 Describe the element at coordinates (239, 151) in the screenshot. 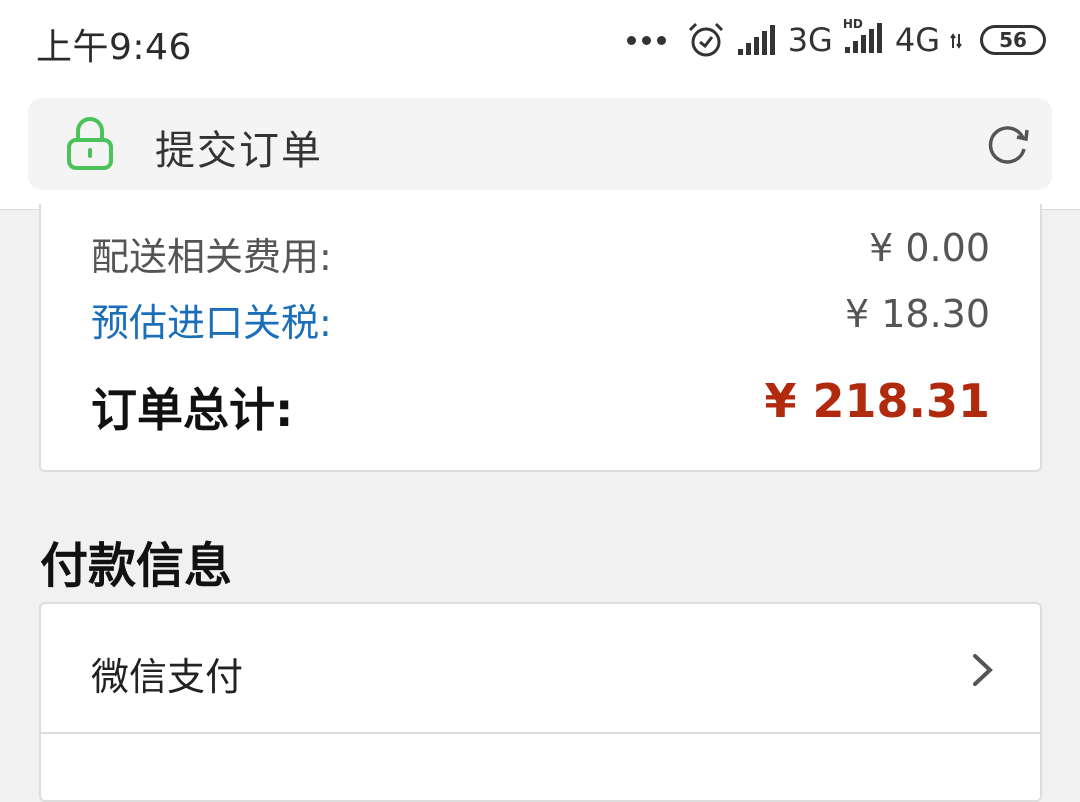

I see `page-title: 提交订单` at that location.